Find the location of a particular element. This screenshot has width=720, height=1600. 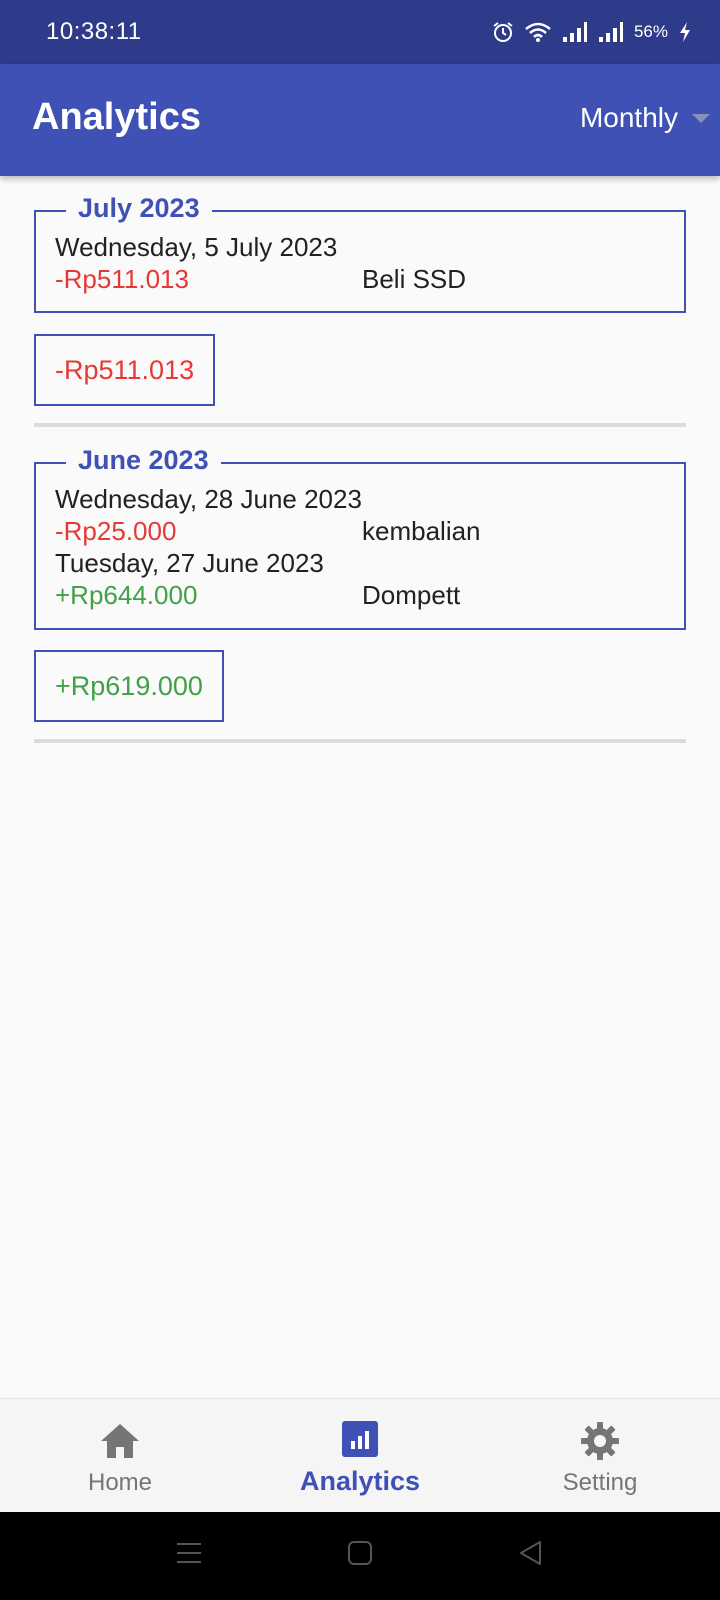

wifi-icon is located at coordinates (538, 32).